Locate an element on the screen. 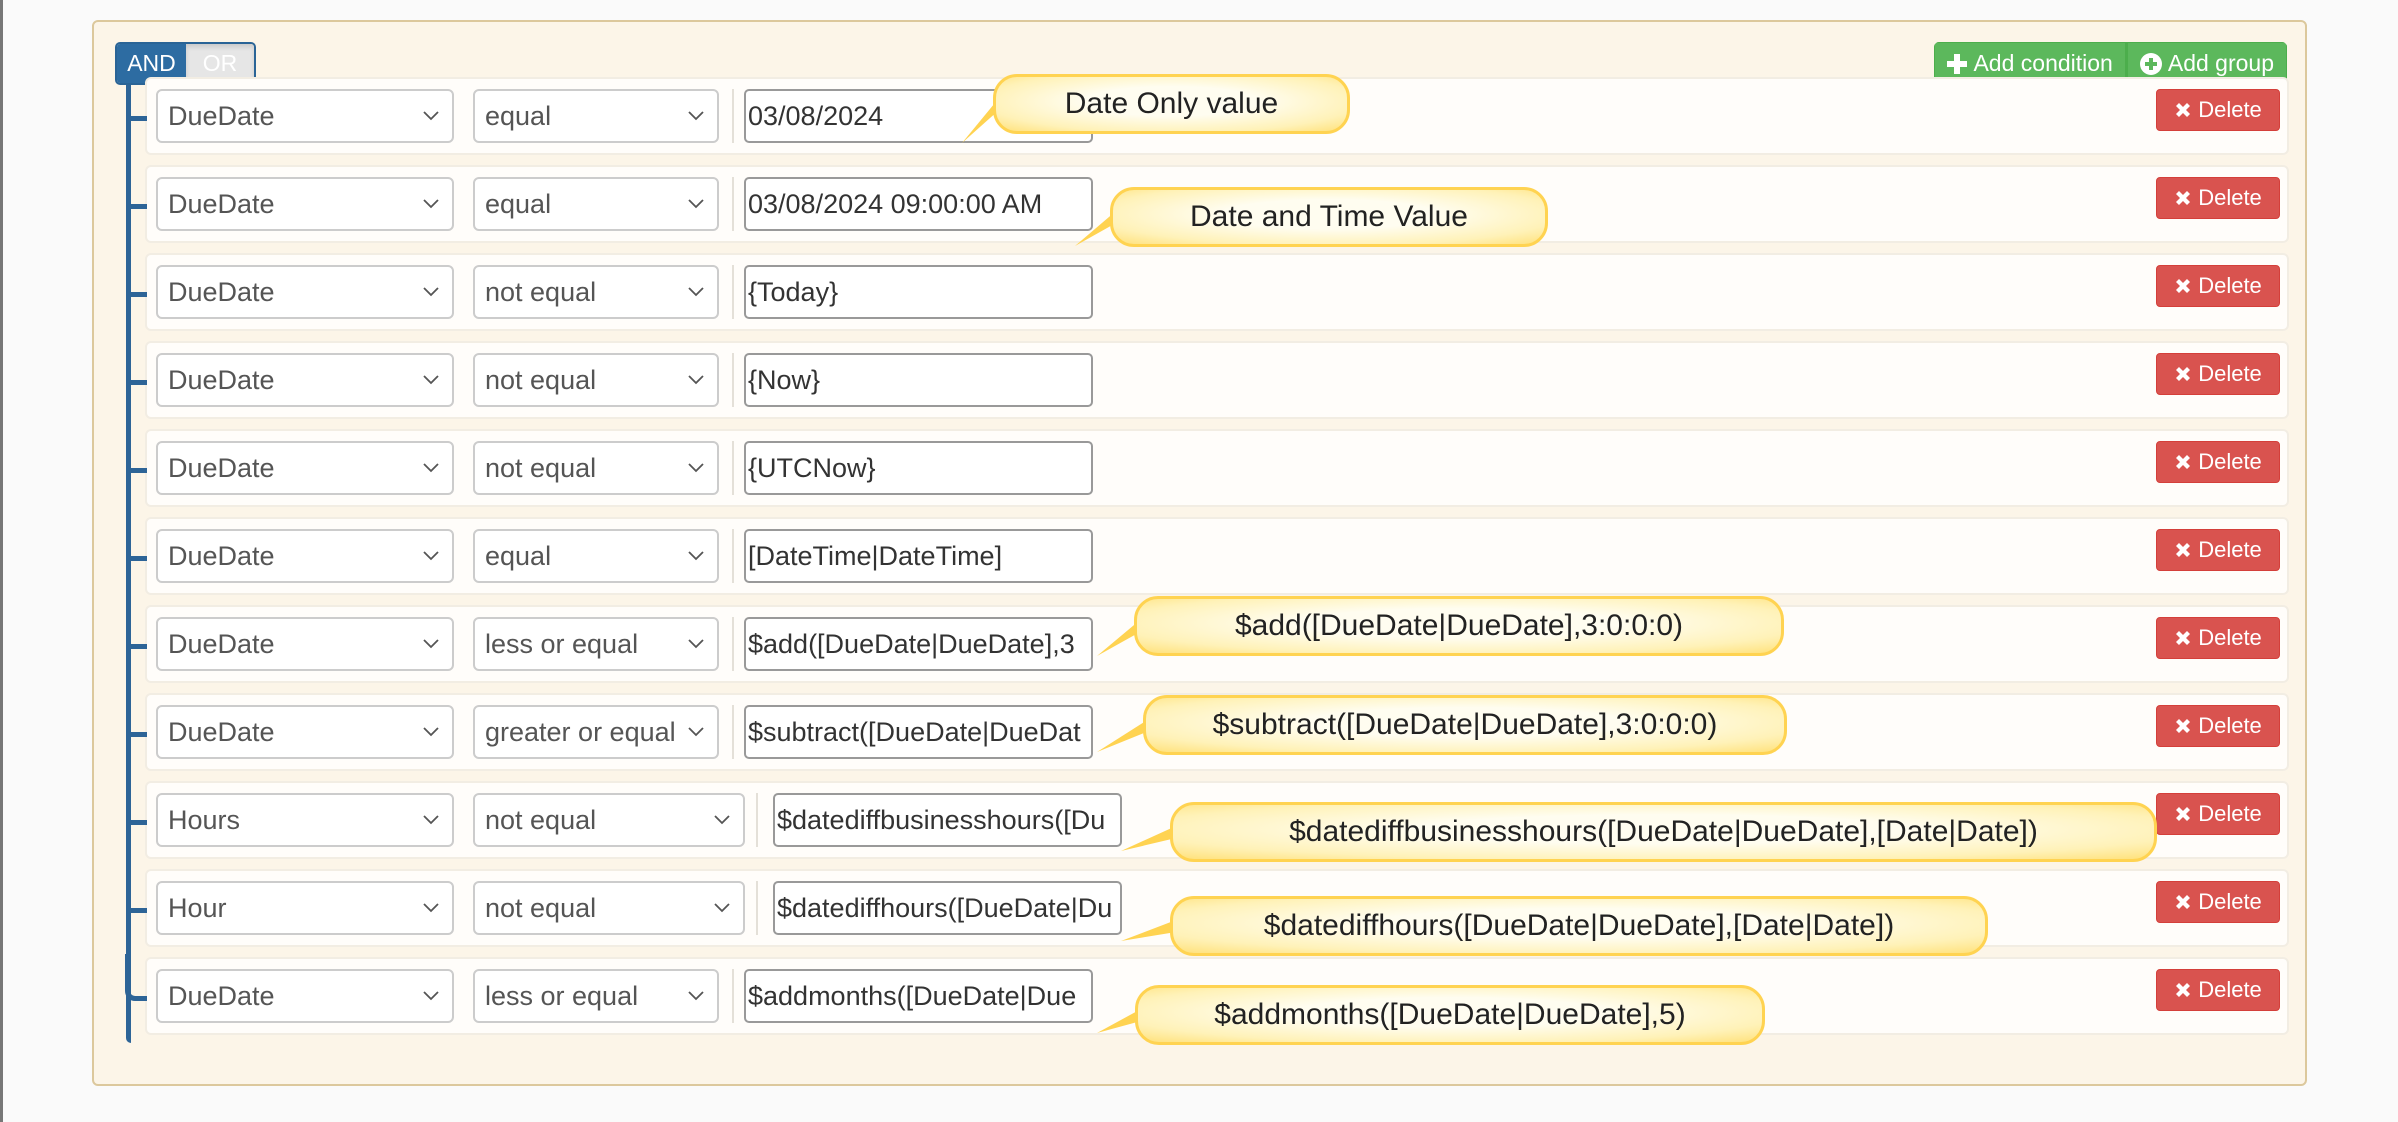  value-input: $addmonths([DueDate|Due is located at coordinates (918, 996).